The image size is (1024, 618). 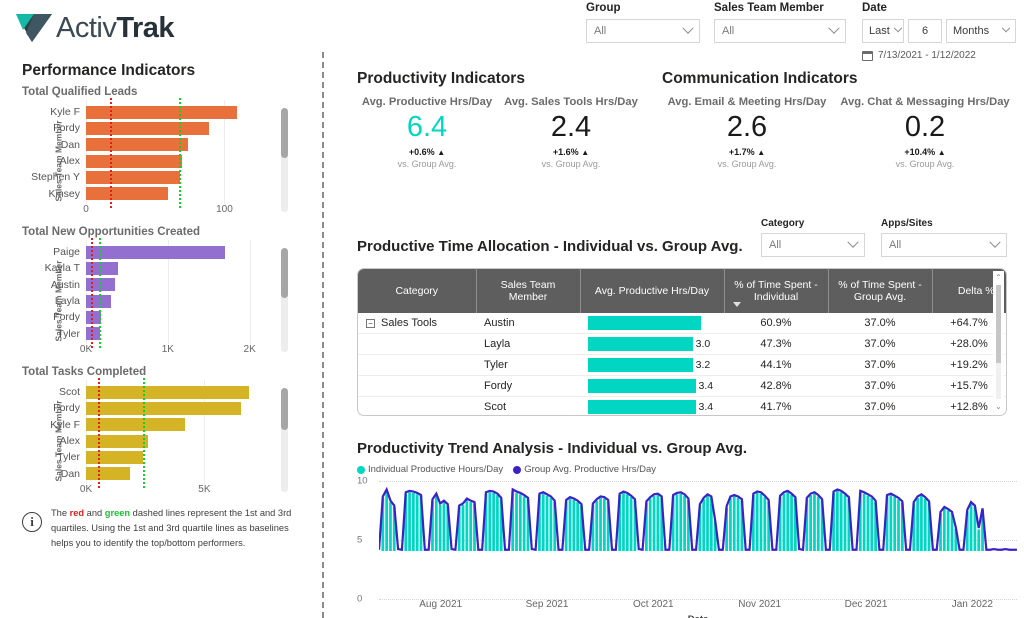 I want to click on table-row: Layla 3.0 47.3% 37.0% +28.0% ▲, so click(x=682, y=344).